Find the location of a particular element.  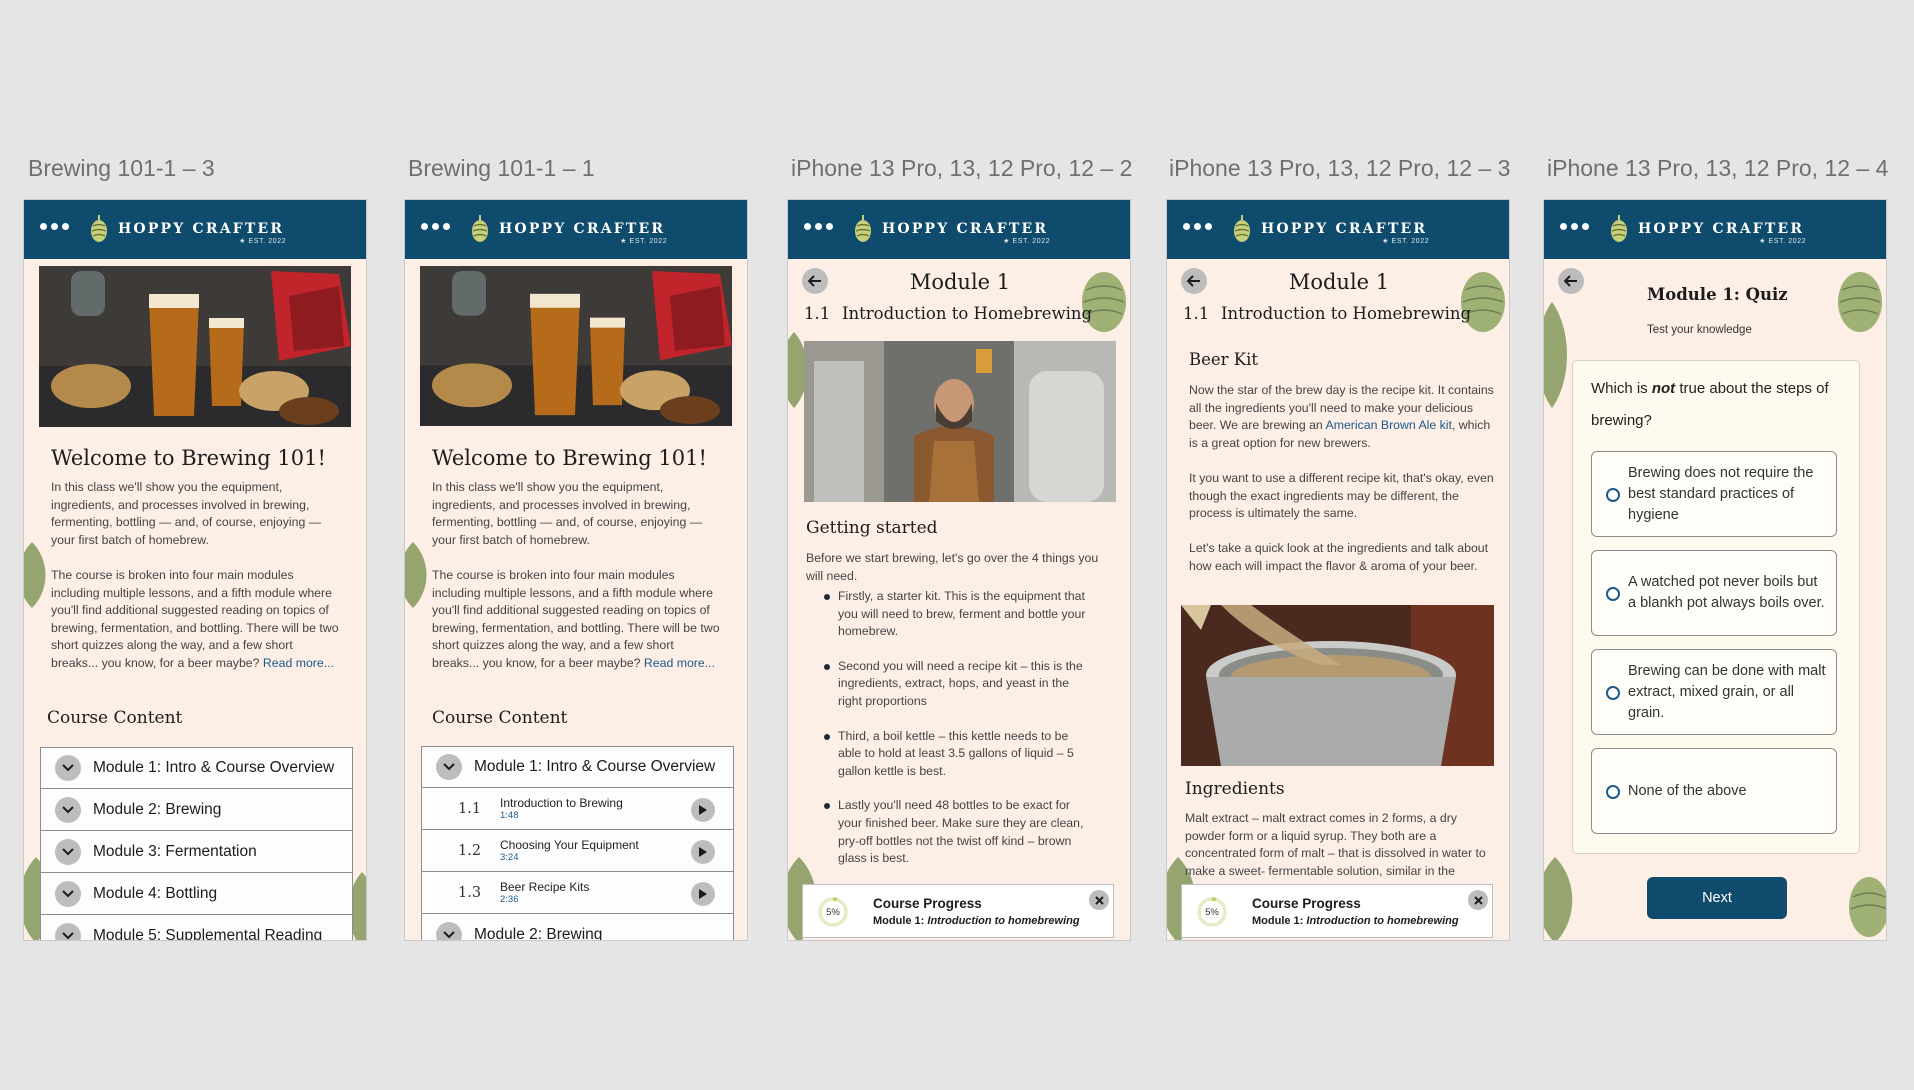

module-row-expanded: Module 1: Intro & Course Overview is located at coordinates (577, 767).